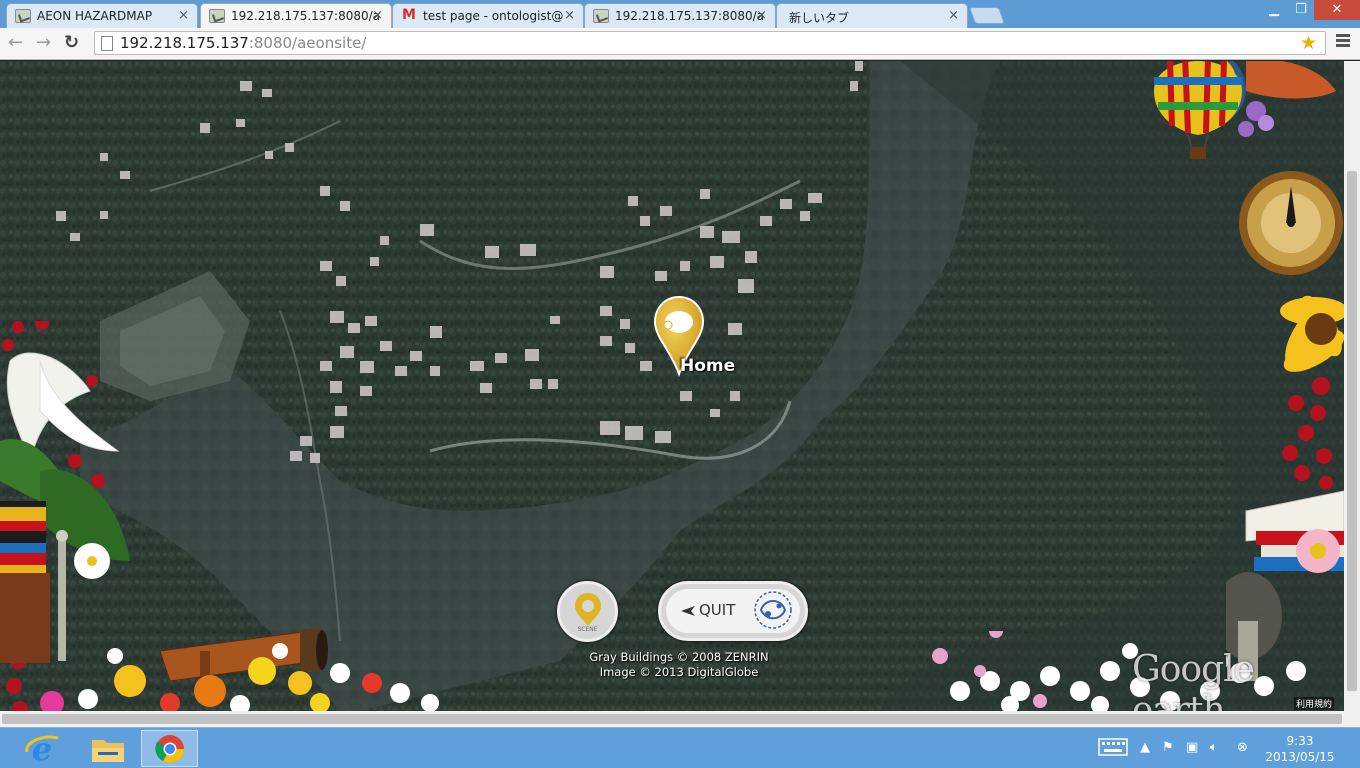 The width and height of the screenshot is (1360, 768). I want to click on tab-new-tab: 新しいタブ ×, so click(872, 15).